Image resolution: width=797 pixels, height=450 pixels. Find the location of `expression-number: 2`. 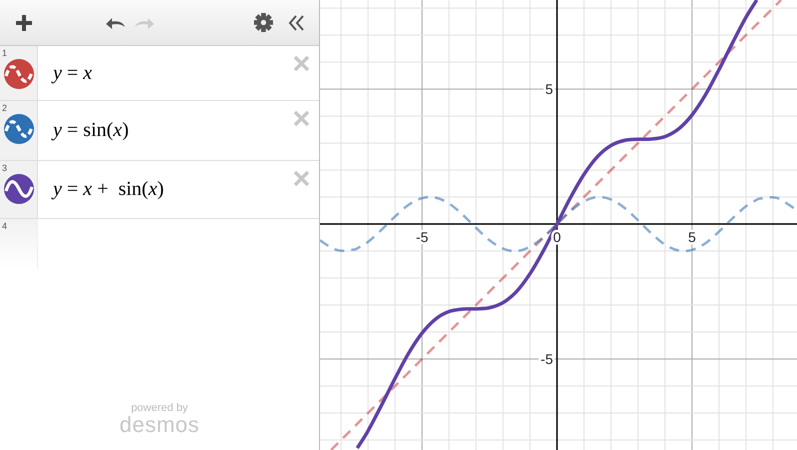

expression-number: 2 is located at coordinates (5, 108).